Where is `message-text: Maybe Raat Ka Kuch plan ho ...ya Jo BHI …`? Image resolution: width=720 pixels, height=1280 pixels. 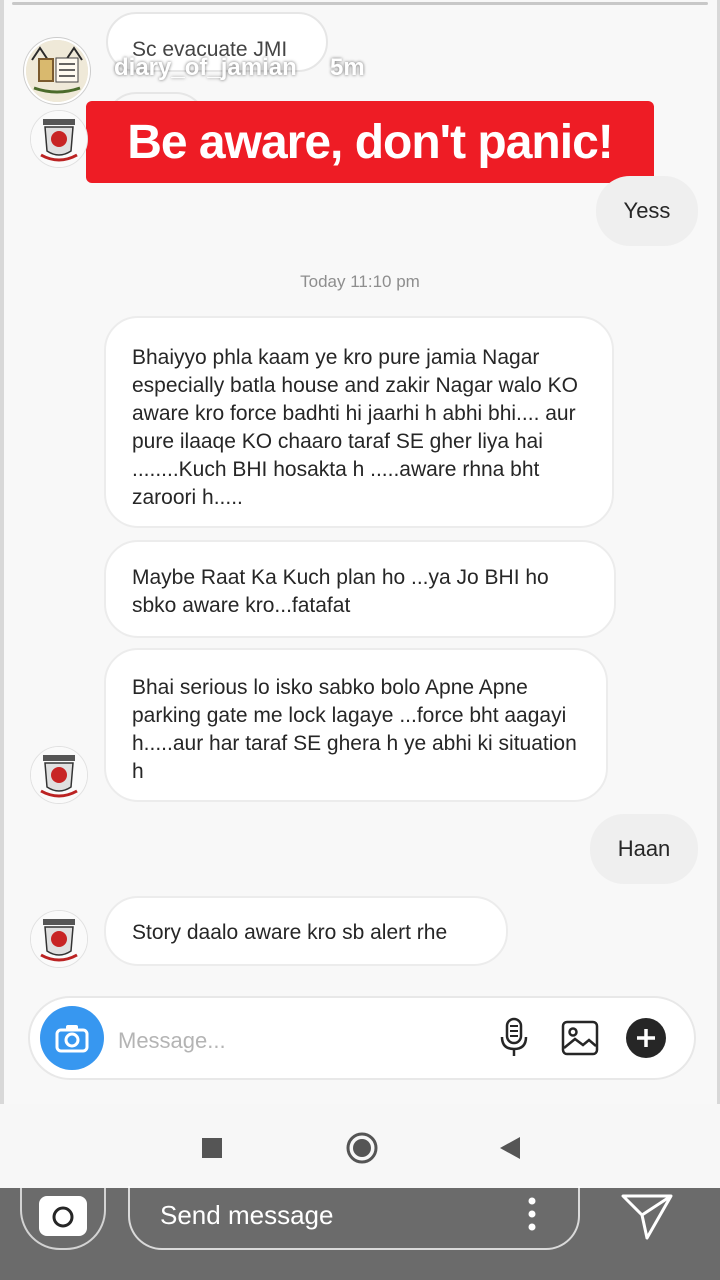 message-text: Maybe Raat Ka Kuch plan ho ...ya Jo BHI … is located at coordinates (340, 591).